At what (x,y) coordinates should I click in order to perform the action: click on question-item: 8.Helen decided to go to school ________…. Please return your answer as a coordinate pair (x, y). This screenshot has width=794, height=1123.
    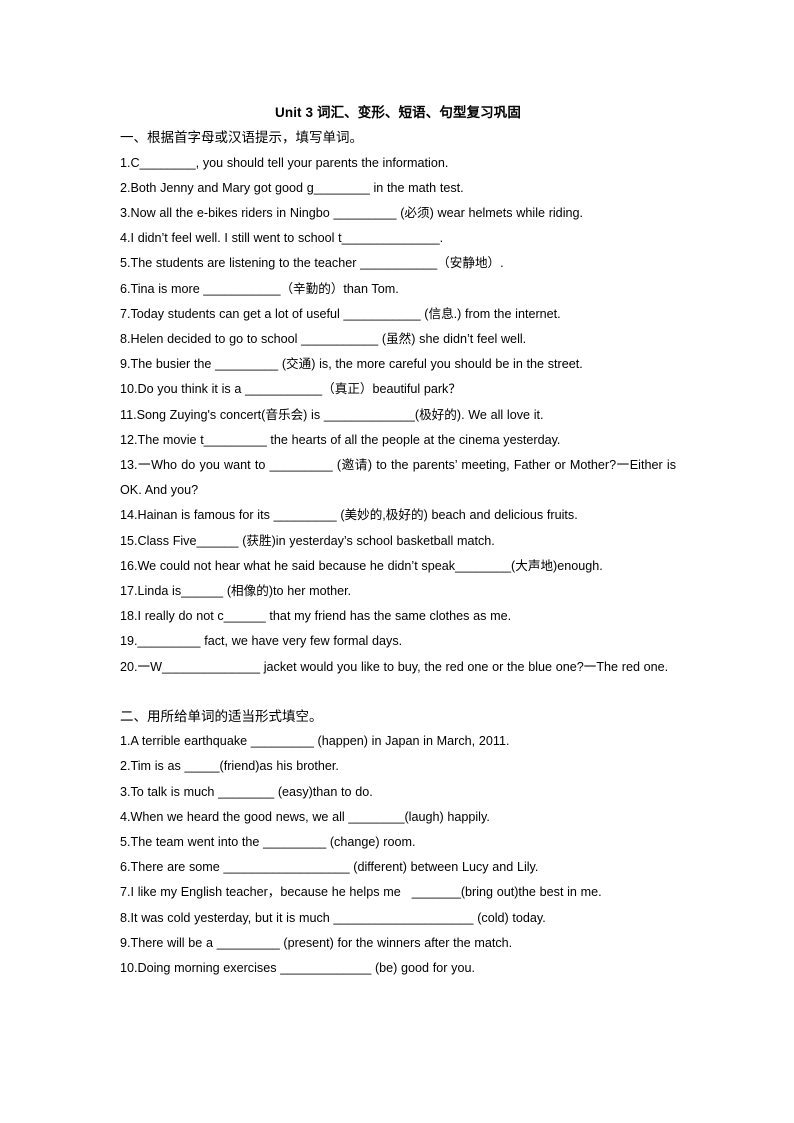
    Looking at the image, I should click on (323, 338).